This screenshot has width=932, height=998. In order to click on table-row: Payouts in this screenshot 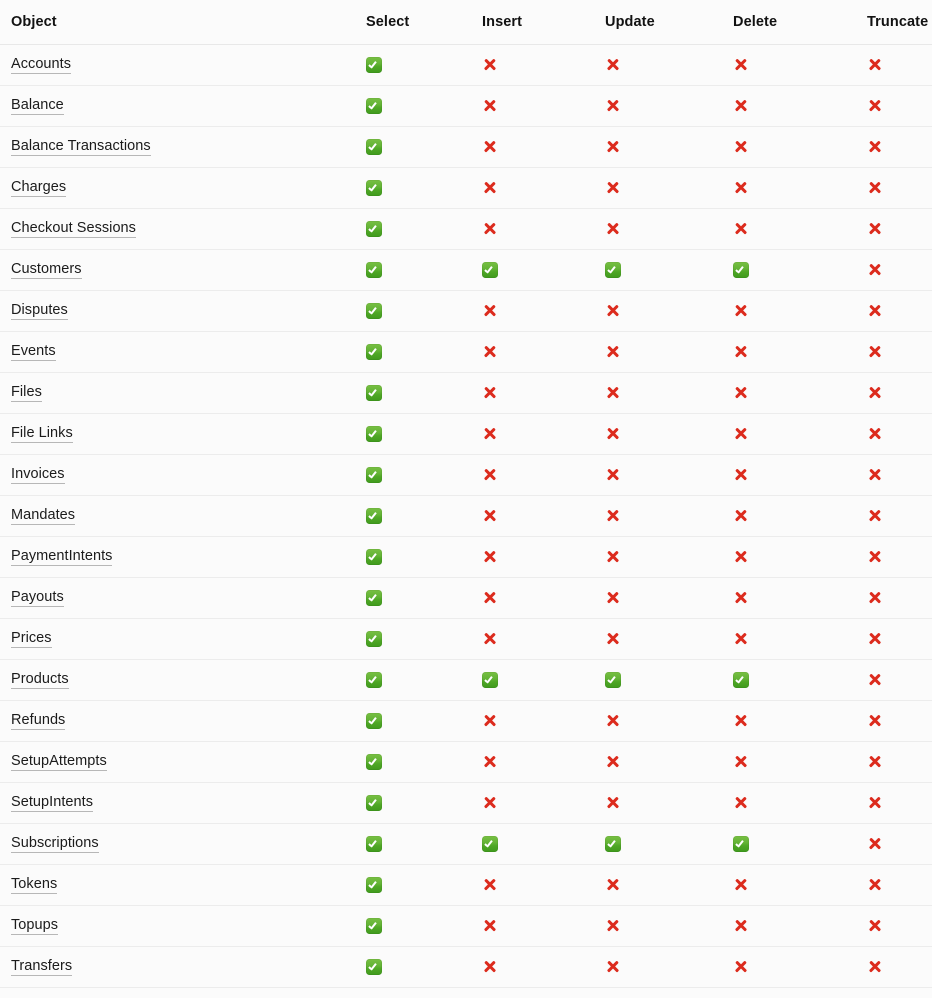, I will do `click(466, 598)`.